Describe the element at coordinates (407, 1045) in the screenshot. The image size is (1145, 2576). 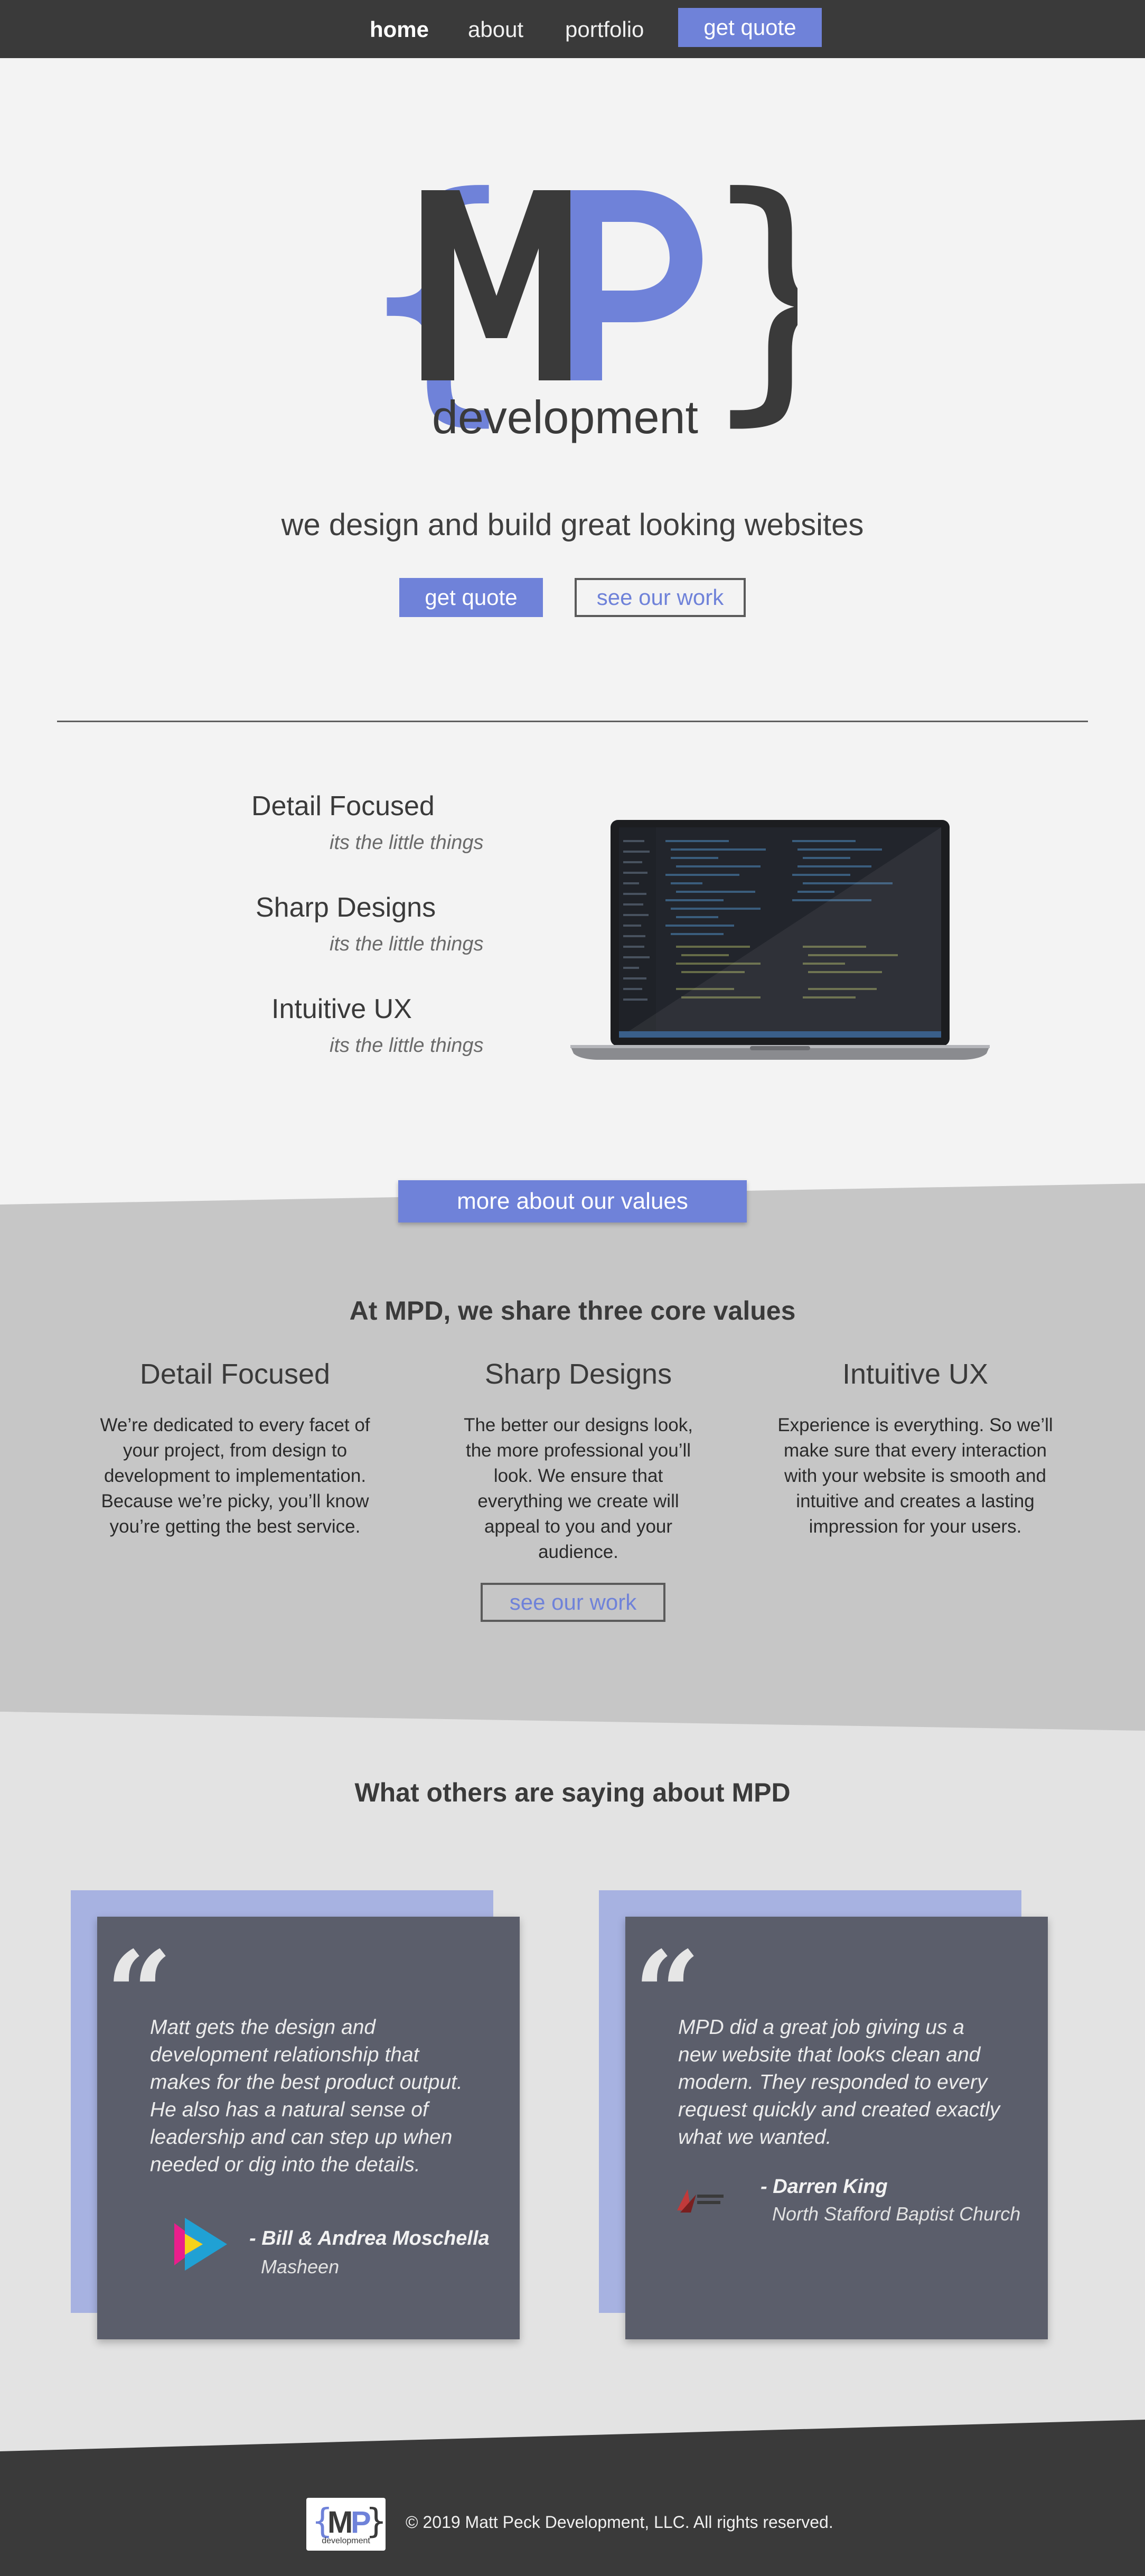
I see `feature-subtitle-intuitive: its the little things` at that location.